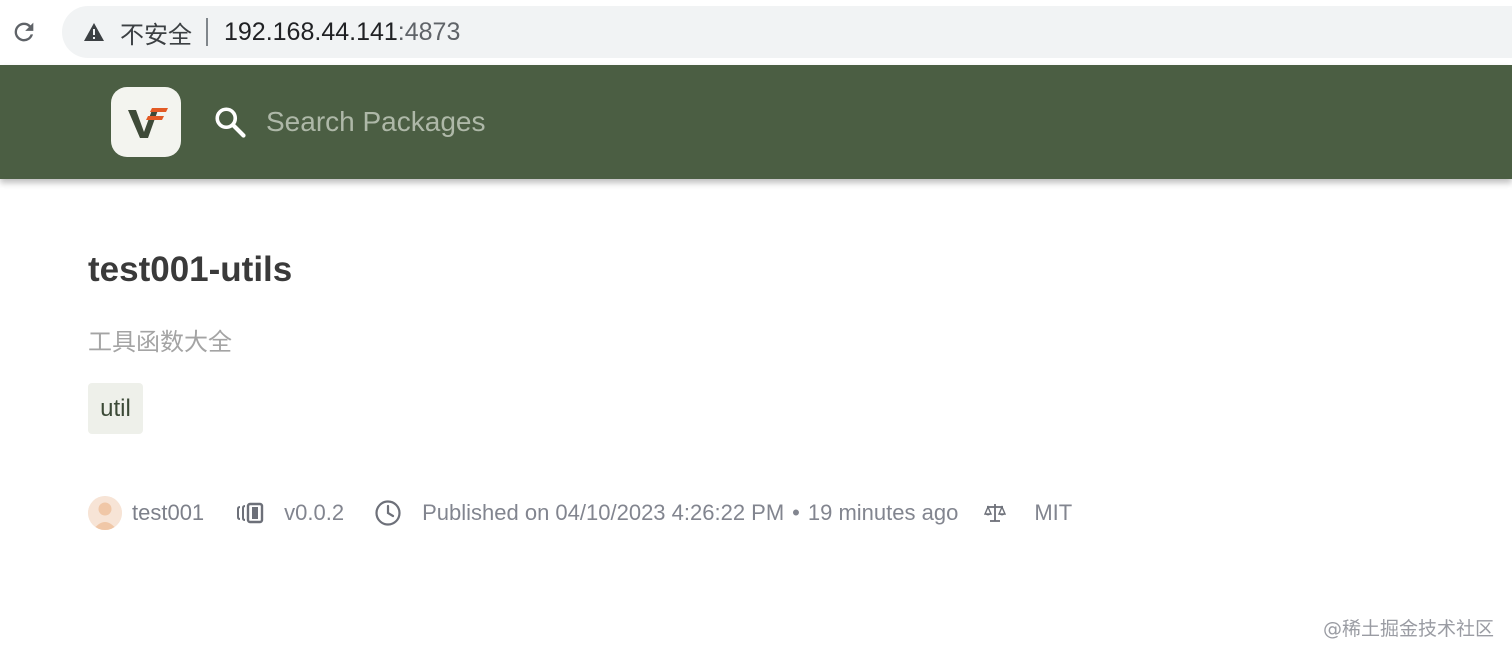 Image resolution: width=1512 pixels, height=656 pixels. Describe the element at coordinates (115, 408) in the screenshot. I see `keyword-chip: util` at that location.